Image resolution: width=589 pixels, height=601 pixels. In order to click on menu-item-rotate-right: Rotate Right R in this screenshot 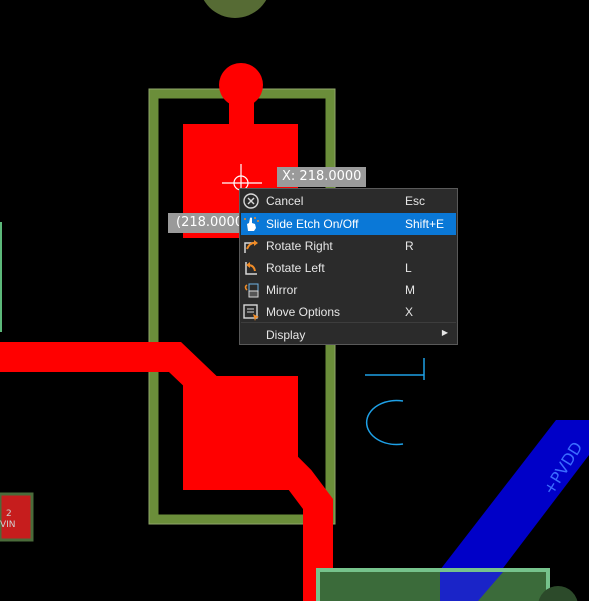, I will do `click(348, 246)`.